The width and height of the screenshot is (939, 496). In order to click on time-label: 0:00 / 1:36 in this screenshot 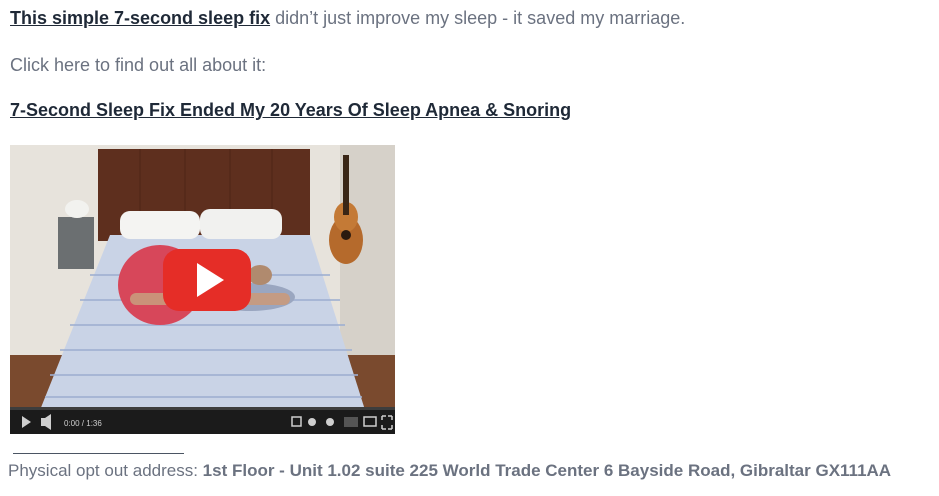, I will do `click(83, 423)`.